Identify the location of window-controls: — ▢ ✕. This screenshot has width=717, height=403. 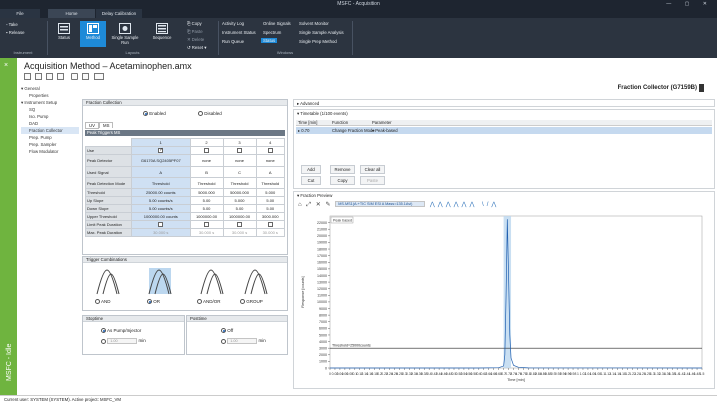
(689, 4).